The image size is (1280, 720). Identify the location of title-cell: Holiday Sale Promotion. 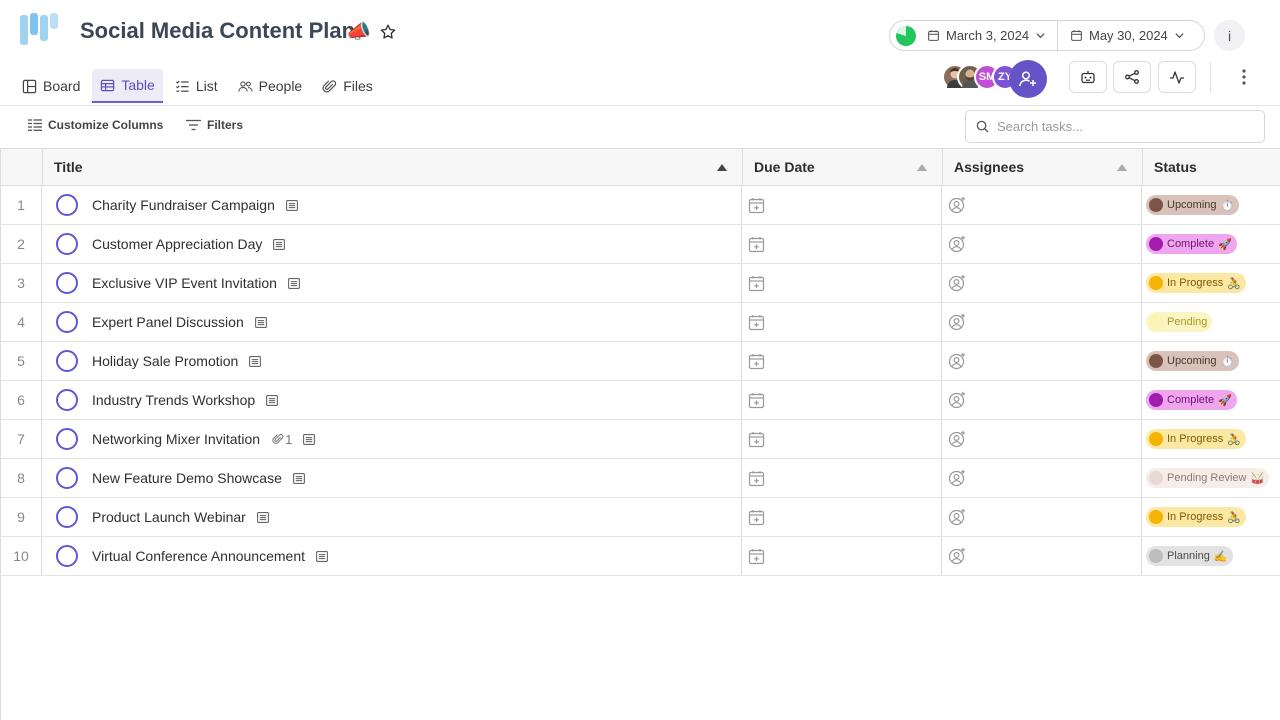
(392, 361).